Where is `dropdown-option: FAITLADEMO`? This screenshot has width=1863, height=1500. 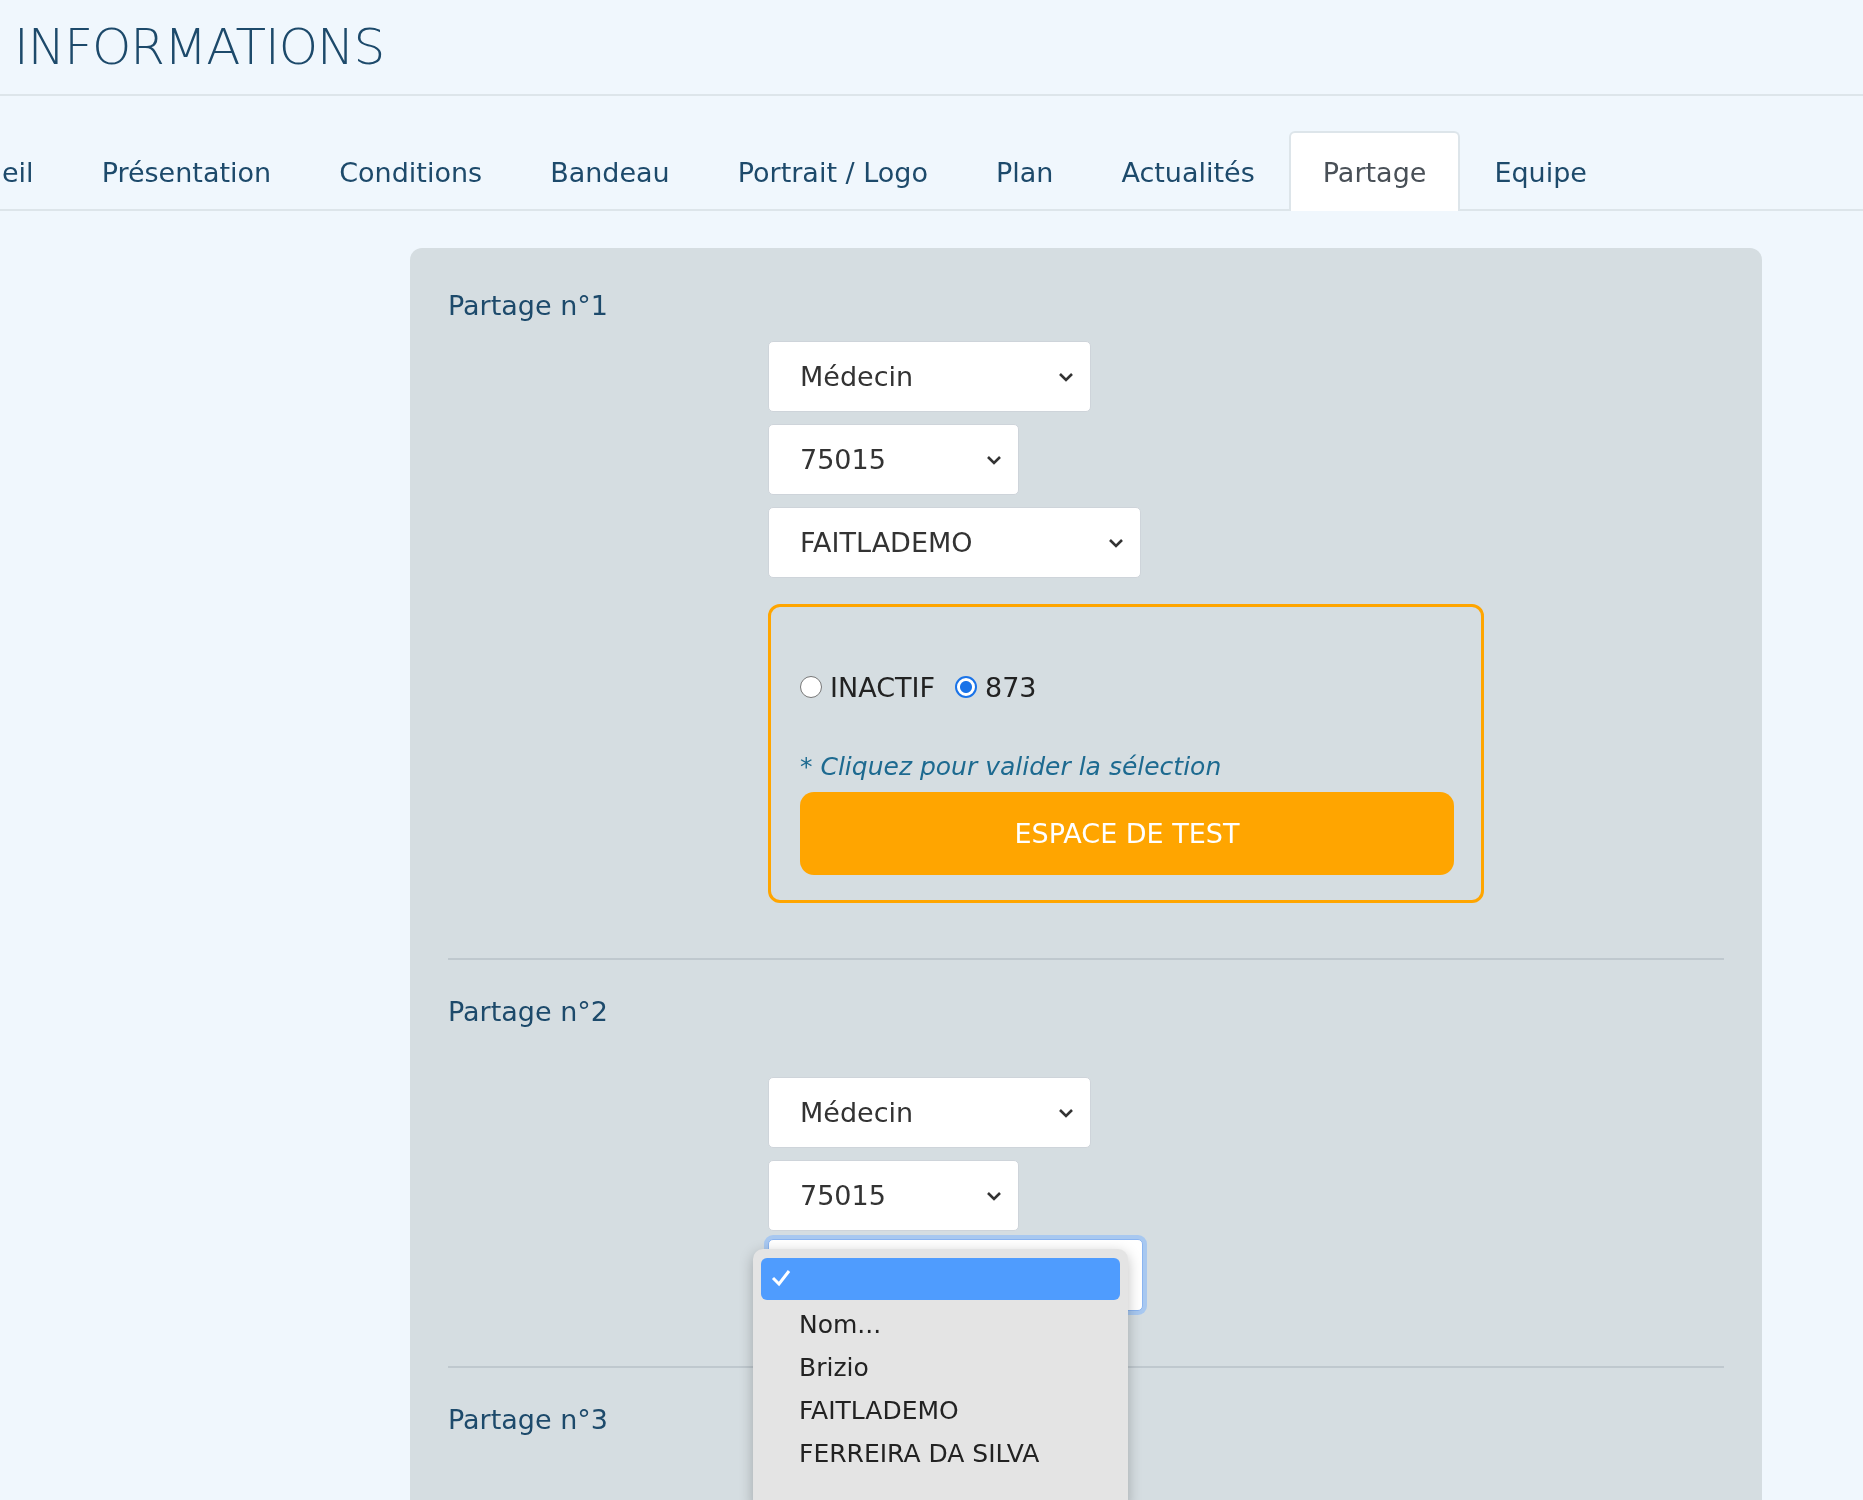
dropdown-option: FAITLADEMO is located at coordinates (940, 1410).